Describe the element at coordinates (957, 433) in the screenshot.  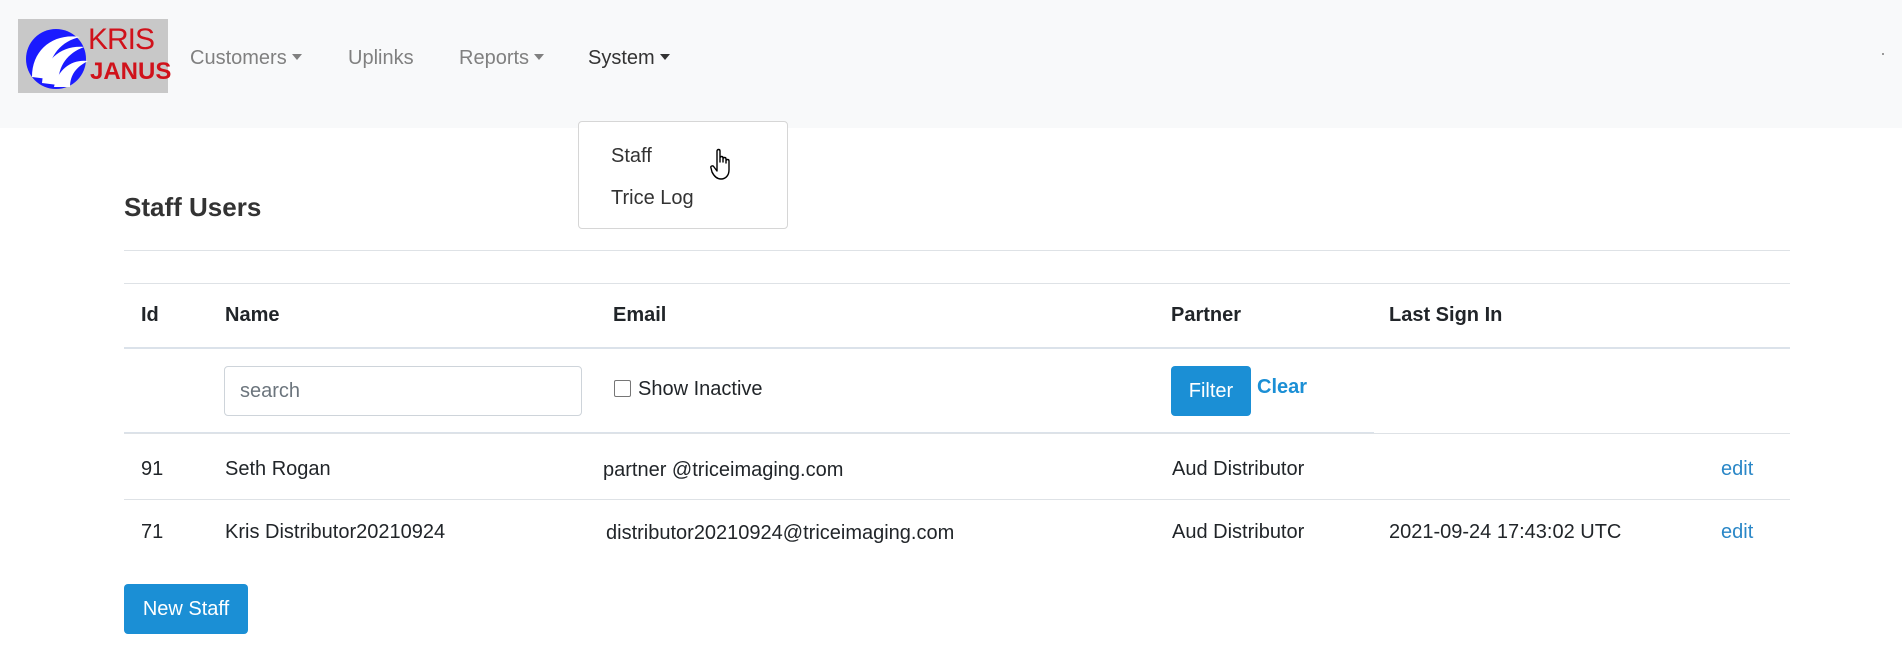
I see `filter-row-border` at that location.